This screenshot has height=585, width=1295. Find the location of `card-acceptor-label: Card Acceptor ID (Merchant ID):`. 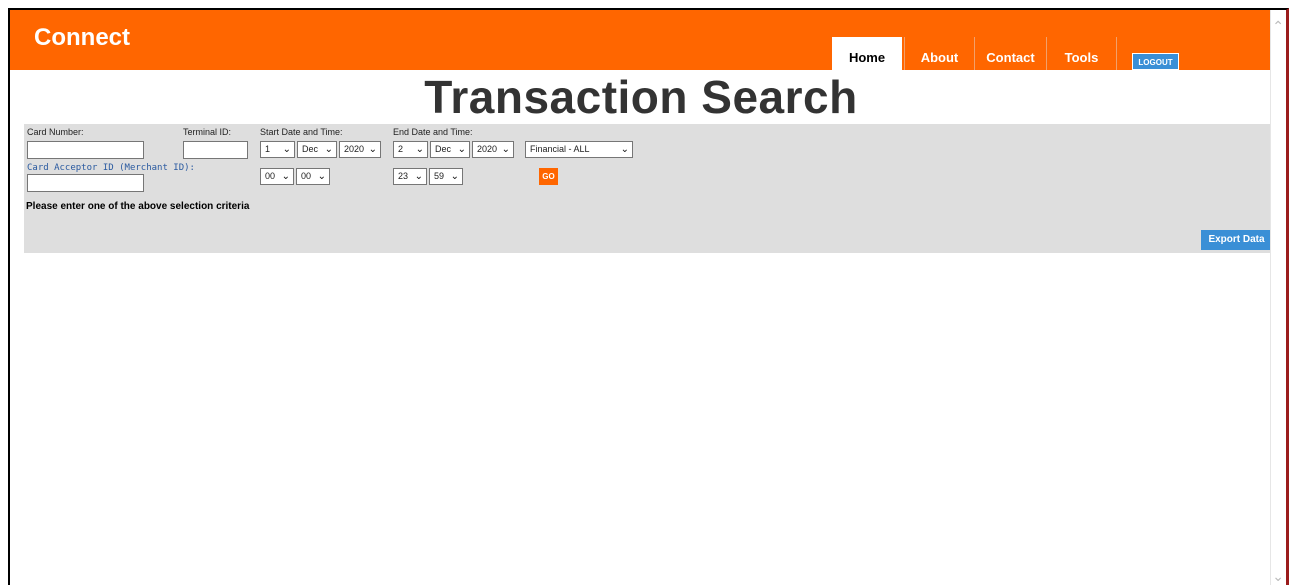

card-acceptor-label: Card Acceptor ID (Merchant ID): is located at coordinates (111, 168).